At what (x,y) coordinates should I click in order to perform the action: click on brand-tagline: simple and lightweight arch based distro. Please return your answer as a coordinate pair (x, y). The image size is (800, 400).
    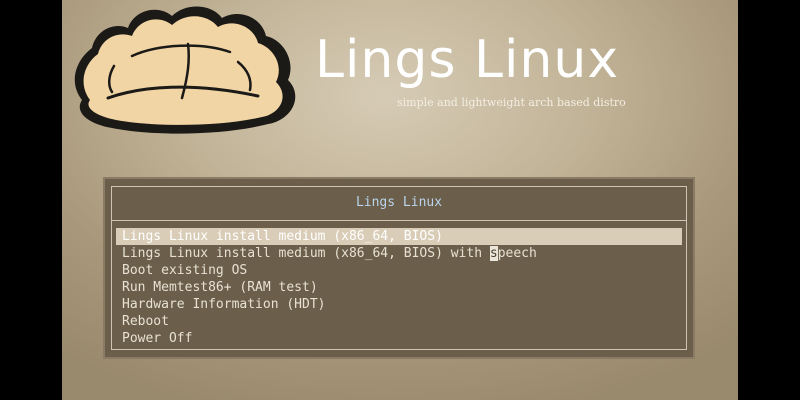
    Looking at the image, I should click on (511, 102).